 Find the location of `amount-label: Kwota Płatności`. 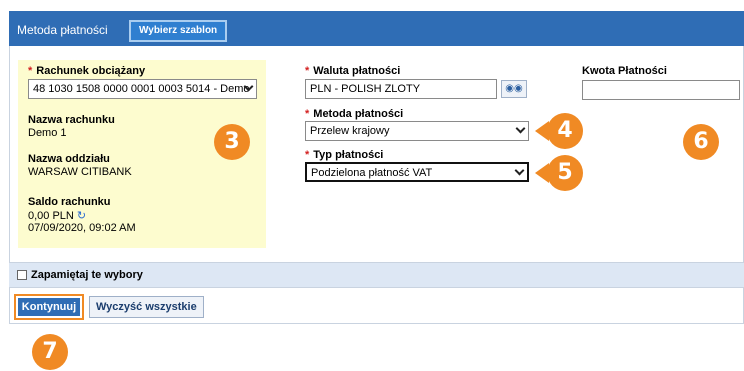

amount-label: Kwota Płatności is located at coordinates (624, 71).